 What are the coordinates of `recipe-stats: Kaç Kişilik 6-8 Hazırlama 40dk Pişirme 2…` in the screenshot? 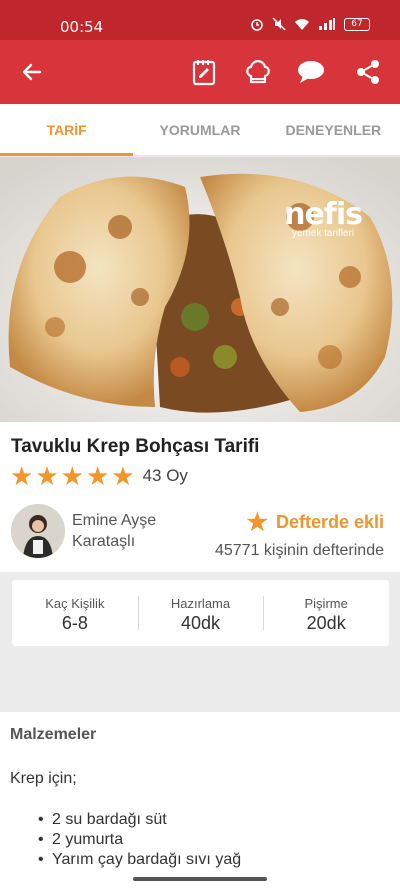 It's located at (200, 613).